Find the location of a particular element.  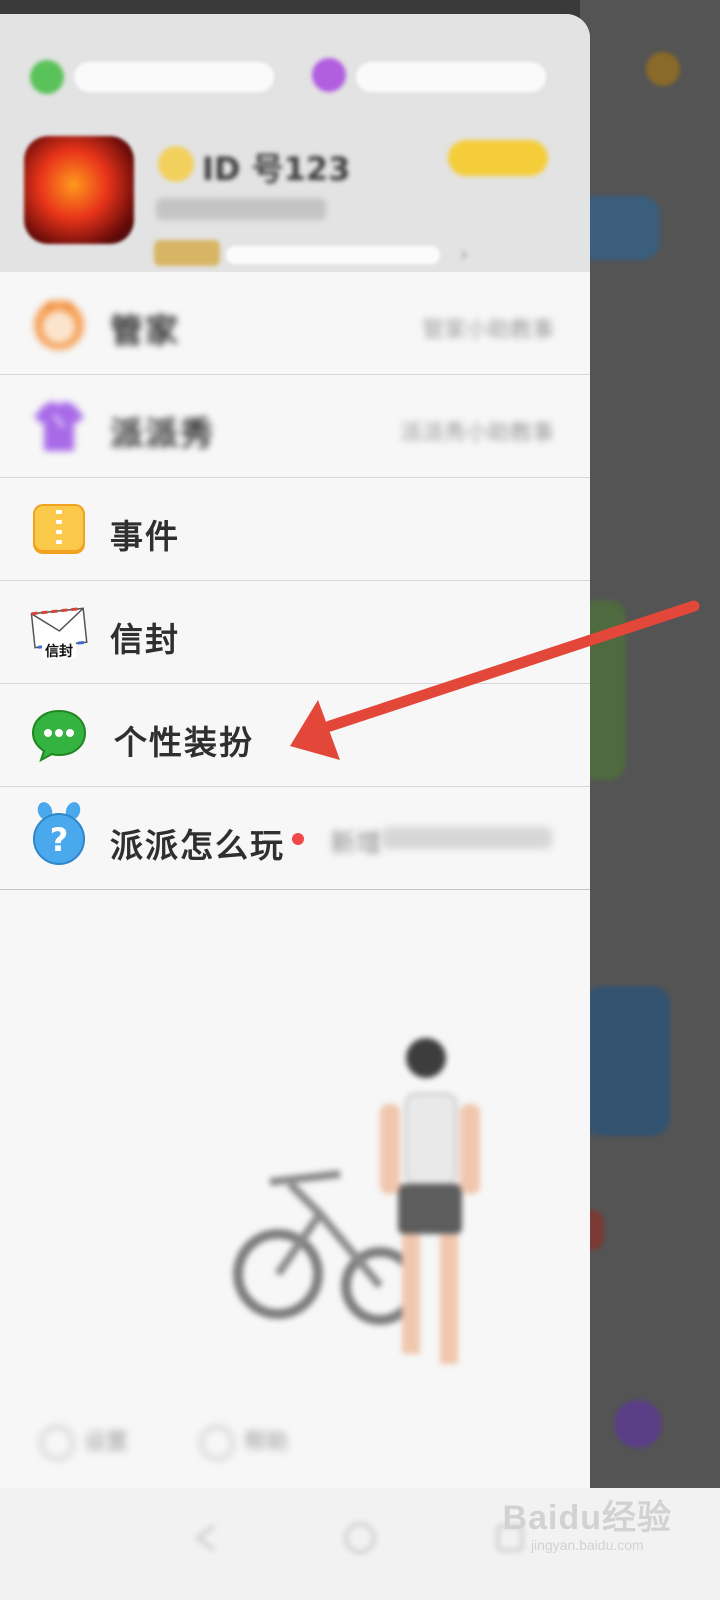

nav-home-icon is located at coordinates (360, 1538).